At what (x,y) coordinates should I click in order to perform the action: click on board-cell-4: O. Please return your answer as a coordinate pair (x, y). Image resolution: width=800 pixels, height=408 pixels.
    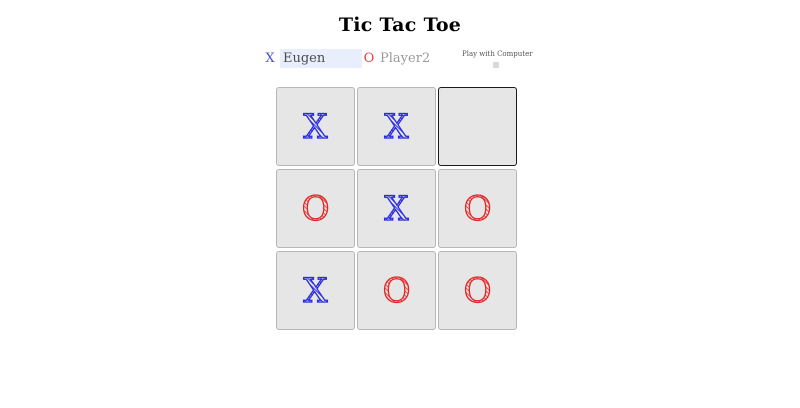
    Looking at the image, I should click on (315, 208).